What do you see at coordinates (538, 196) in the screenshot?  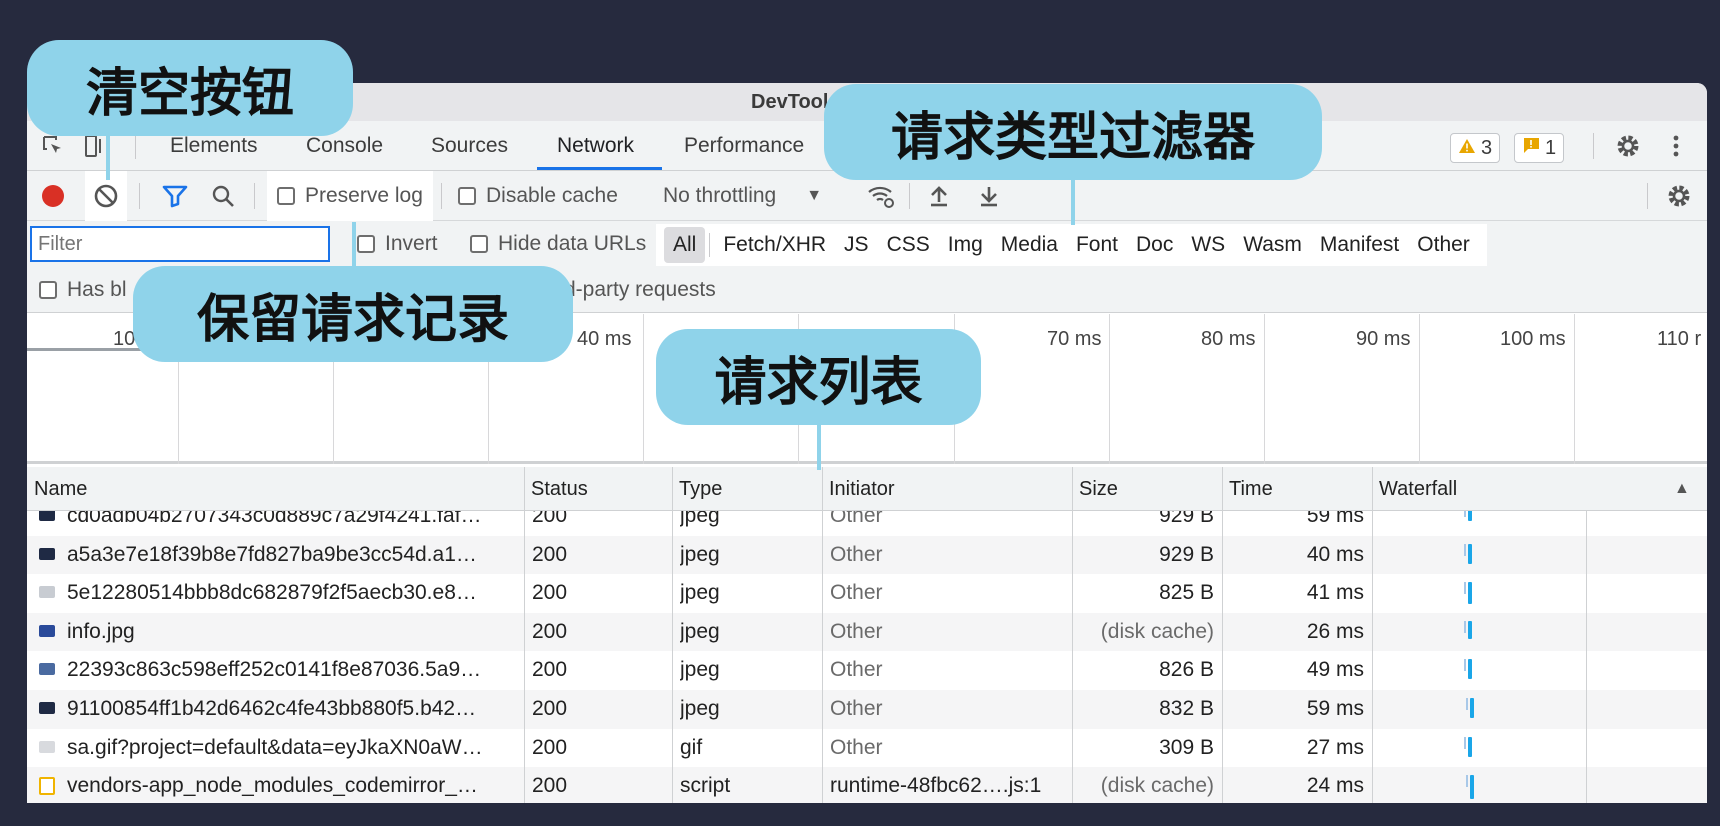 I see `disable-cache-checkbox: Disable cache` at bounding box center [538, 196].